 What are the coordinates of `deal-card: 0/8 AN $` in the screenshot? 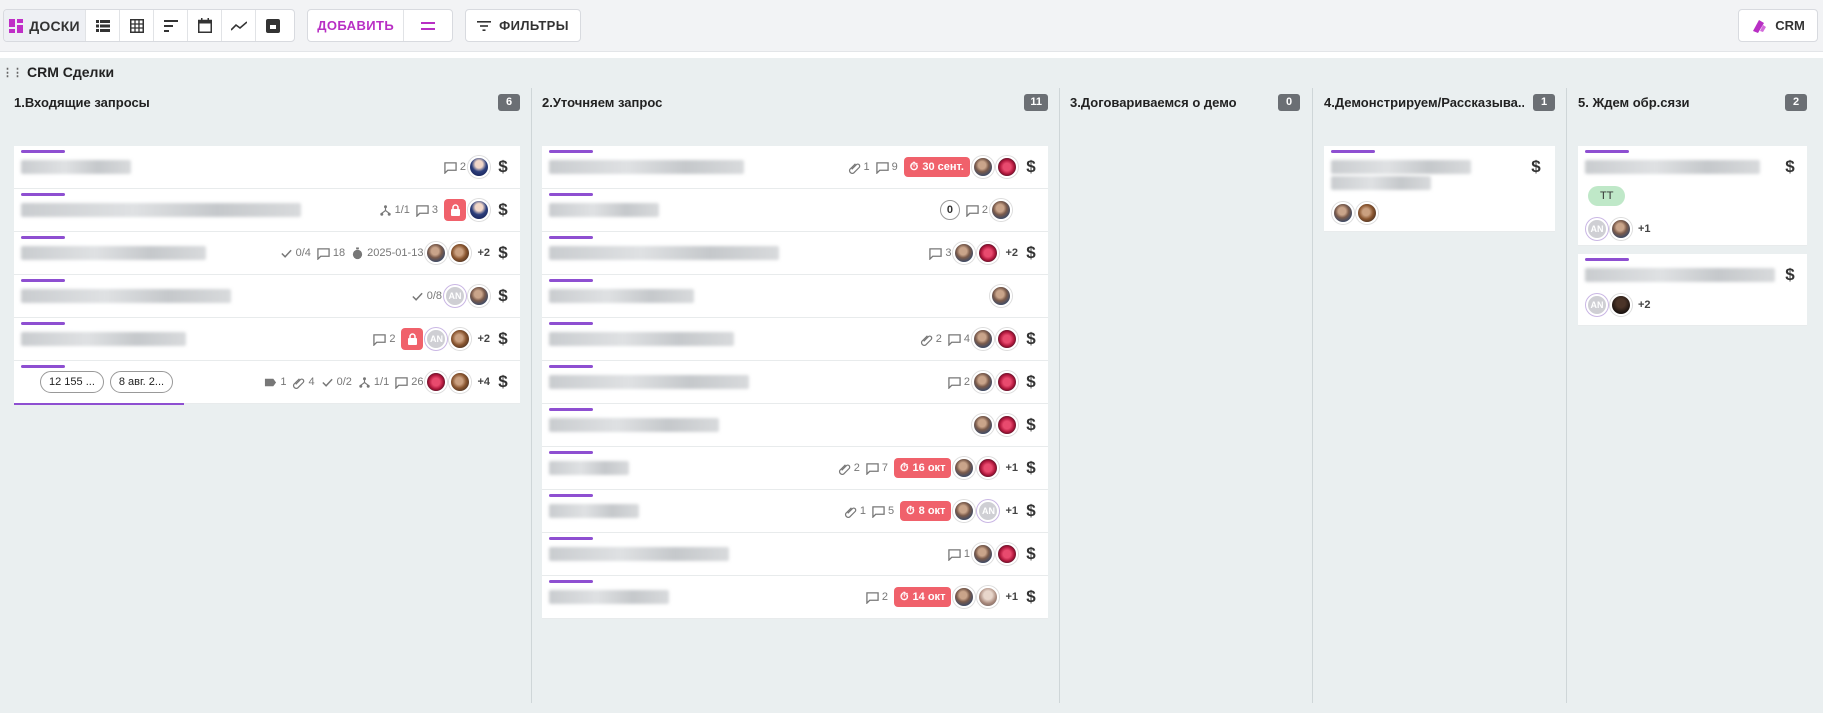 It's located at (267, 296).